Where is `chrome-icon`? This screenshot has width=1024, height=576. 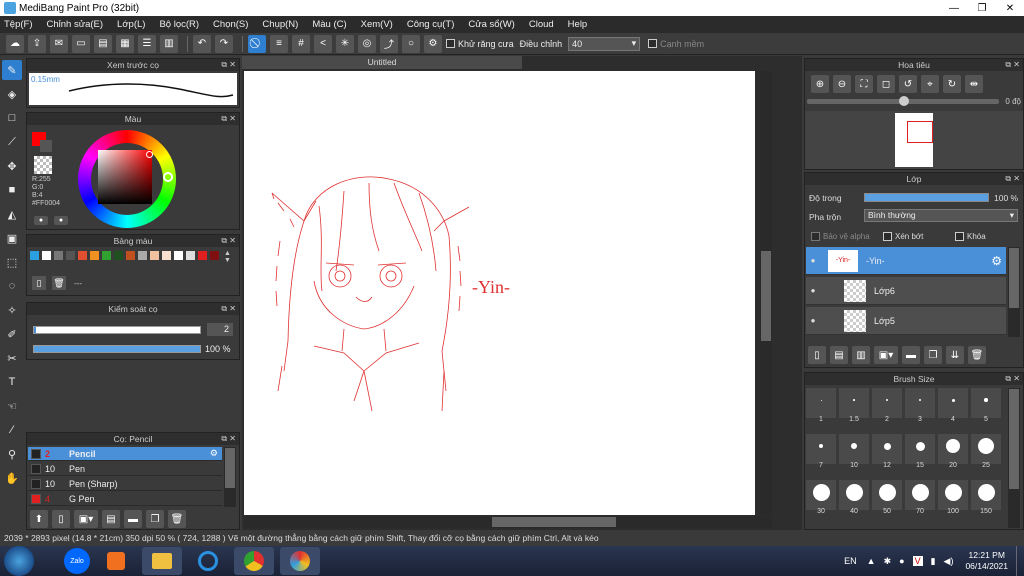 chrome-icon is located at coordinates (254, 561).